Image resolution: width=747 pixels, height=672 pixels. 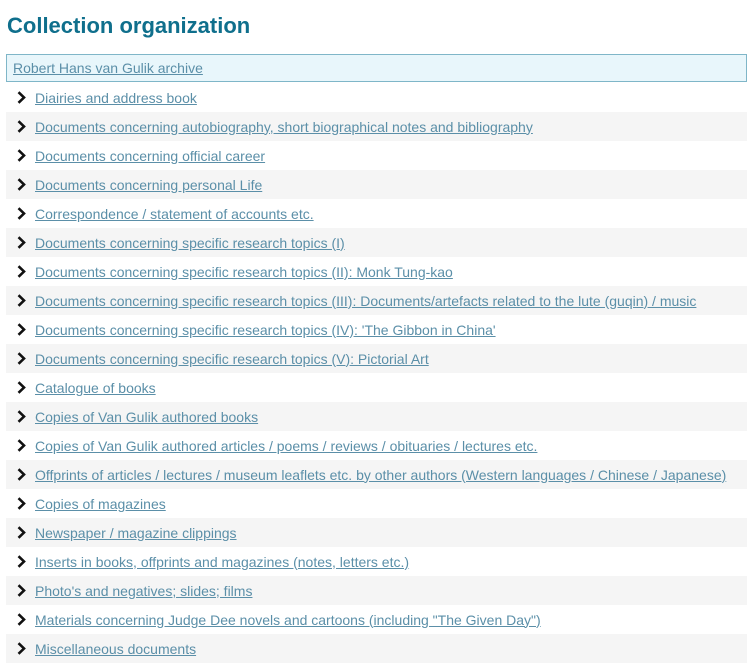 I want to click on tree-item-link: Documents concerning personal Life, so click(x=148, y=185).